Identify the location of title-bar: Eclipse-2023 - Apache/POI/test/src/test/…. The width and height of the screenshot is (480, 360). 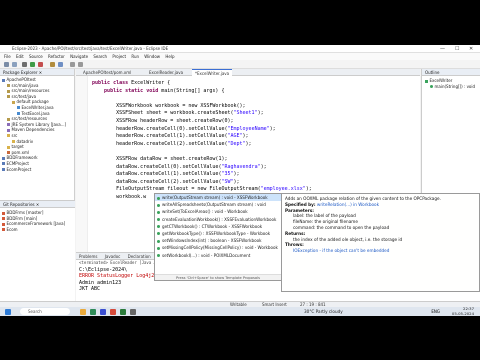
(240, 49).